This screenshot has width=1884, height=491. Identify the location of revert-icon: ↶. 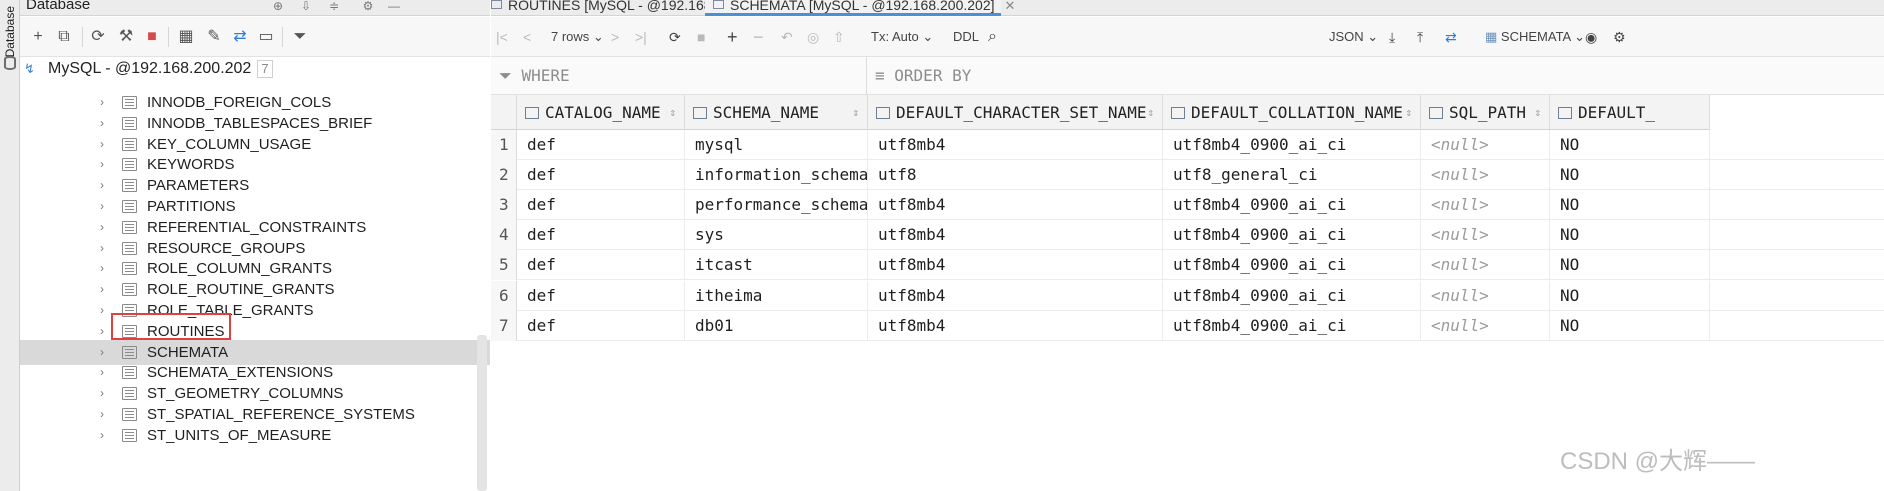
(787, 37).